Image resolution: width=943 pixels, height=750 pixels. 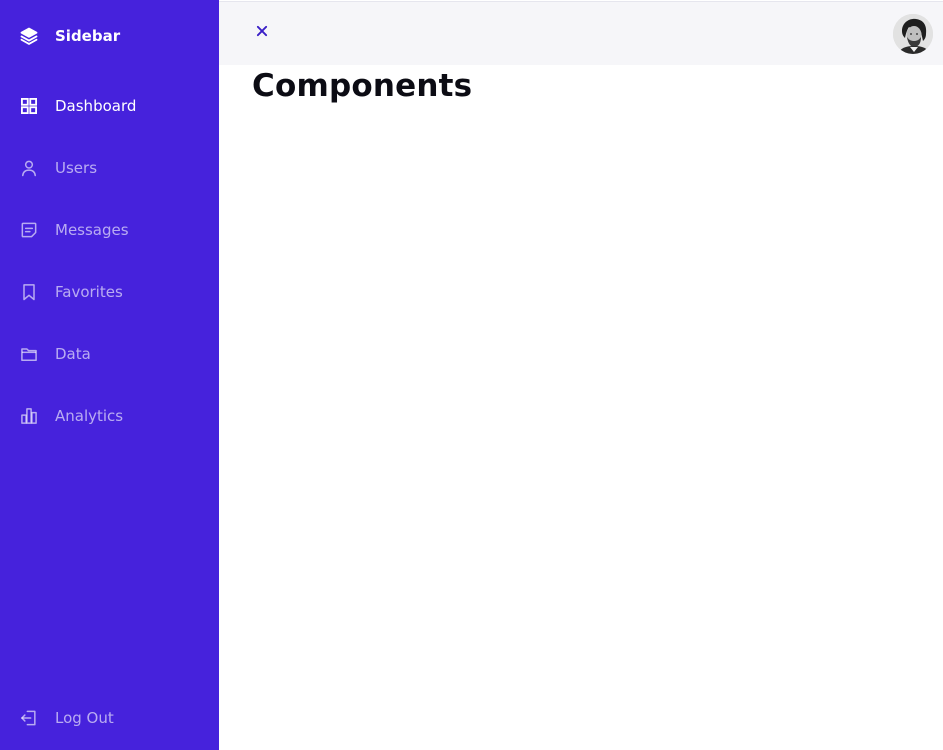 What do you see at coordinates (29, 168) in the screenshot?
I see `user-icon` at bounding box center [29, 168].